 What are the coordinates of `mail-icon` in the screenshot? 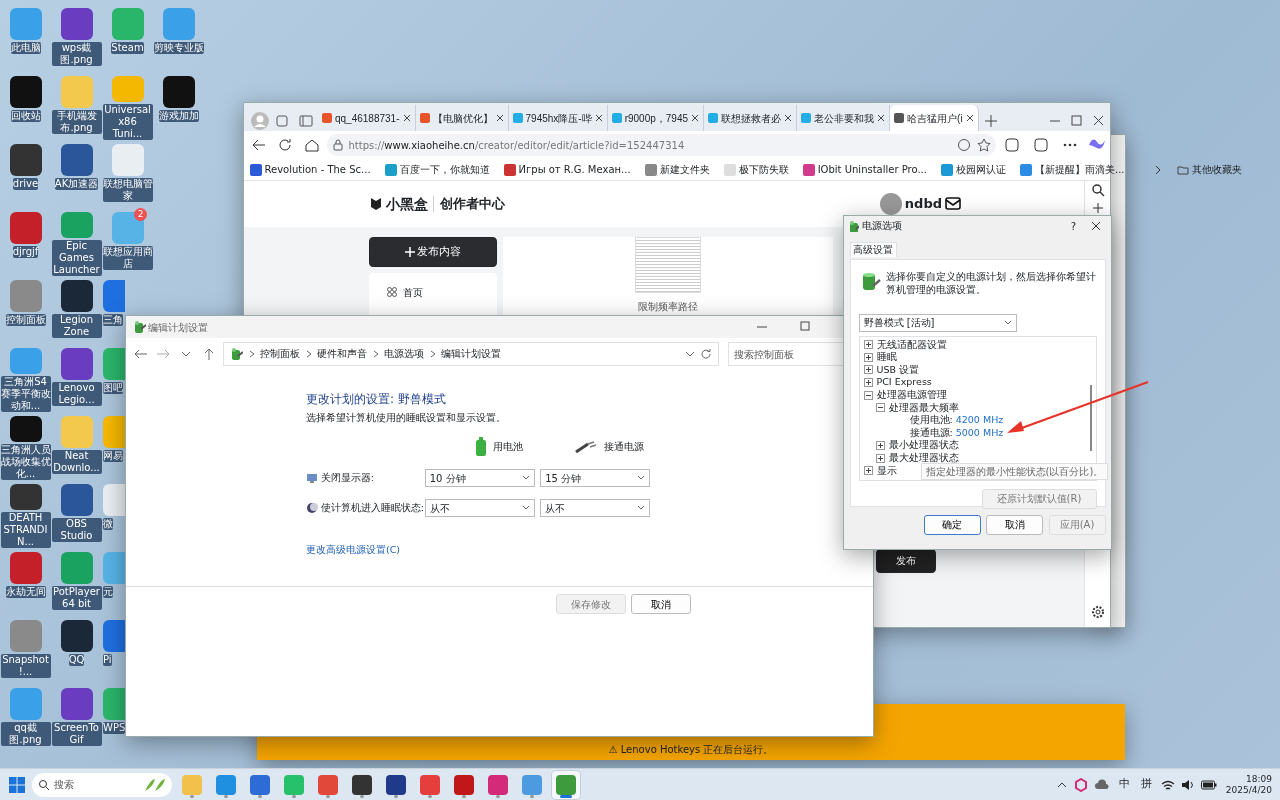 It's located at (953, 204).